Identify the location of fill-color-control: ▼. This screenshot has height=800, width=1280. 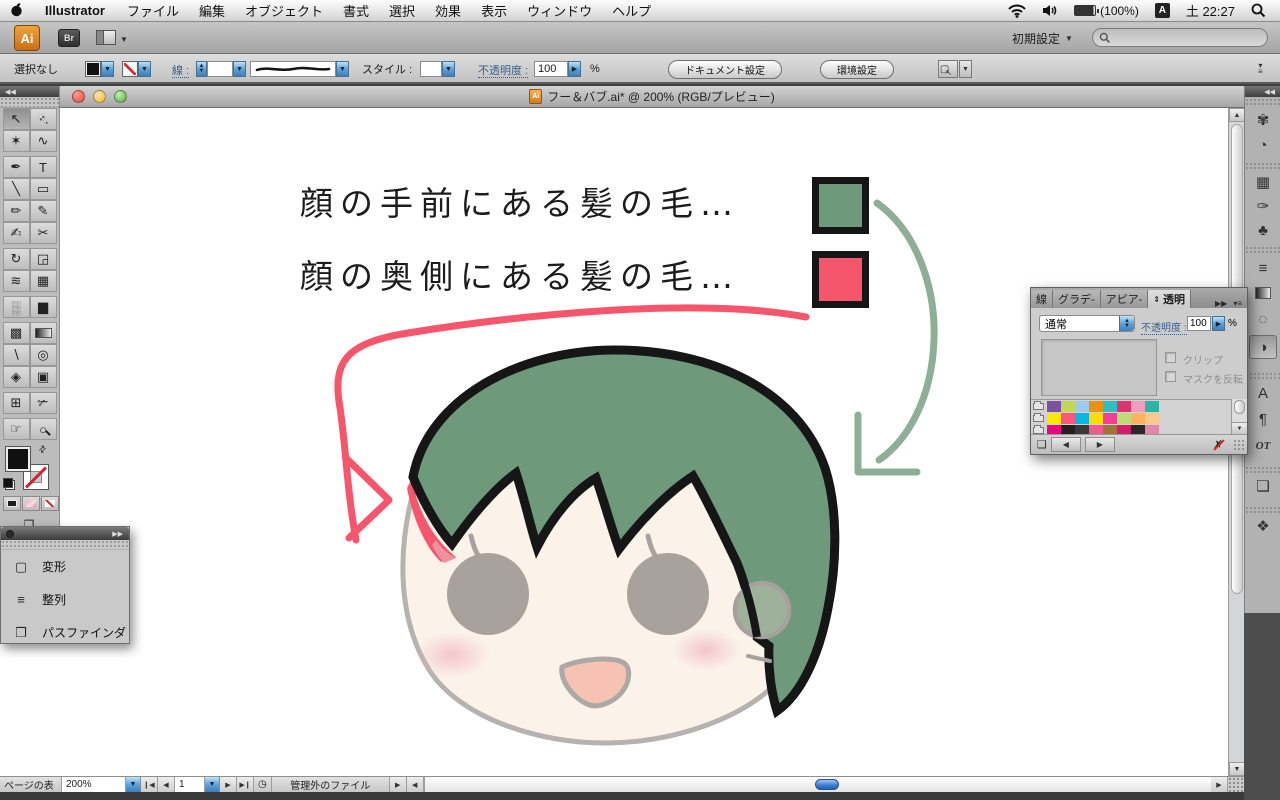
(99, 69).